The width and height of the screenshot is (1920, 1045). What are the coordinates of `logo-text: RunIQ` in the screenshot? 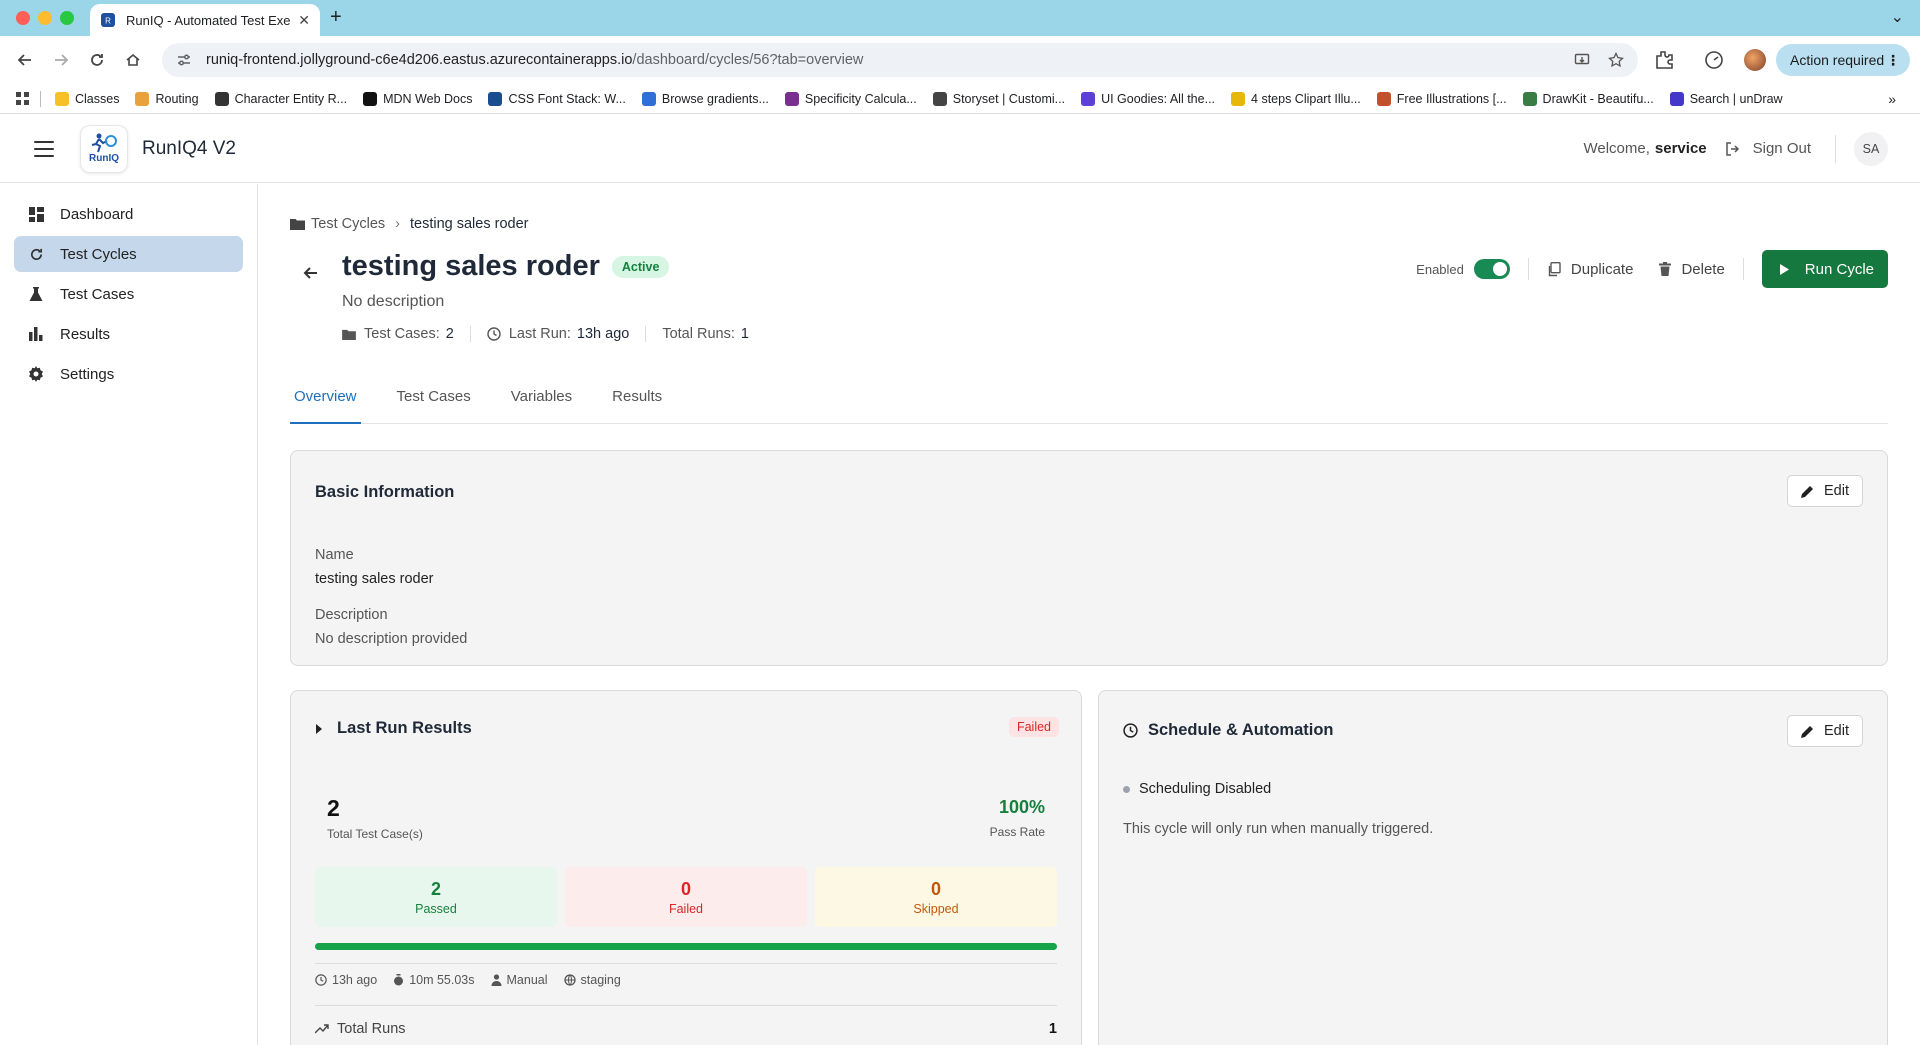 It's located at (104, 158).